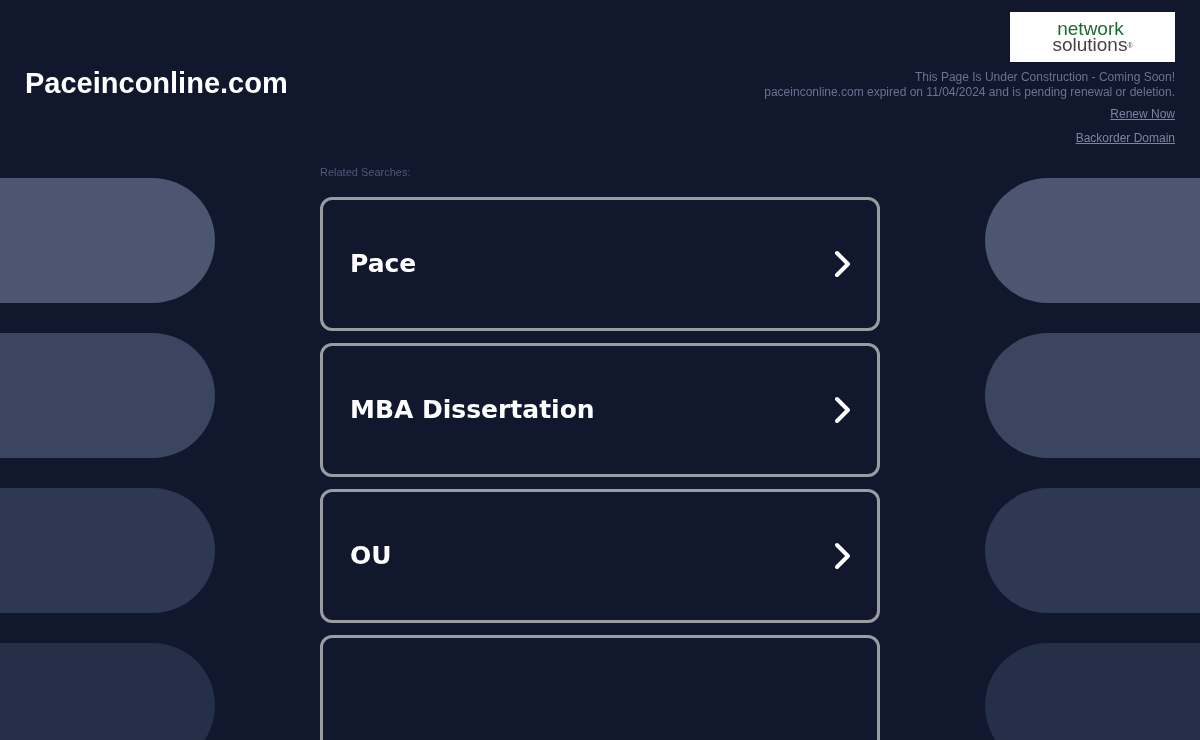 The image size is (1200, 740). What do you see at coordinates (600, 555) in the screenshot?
I see `search-link: OU` at bounding box center [600, 555].